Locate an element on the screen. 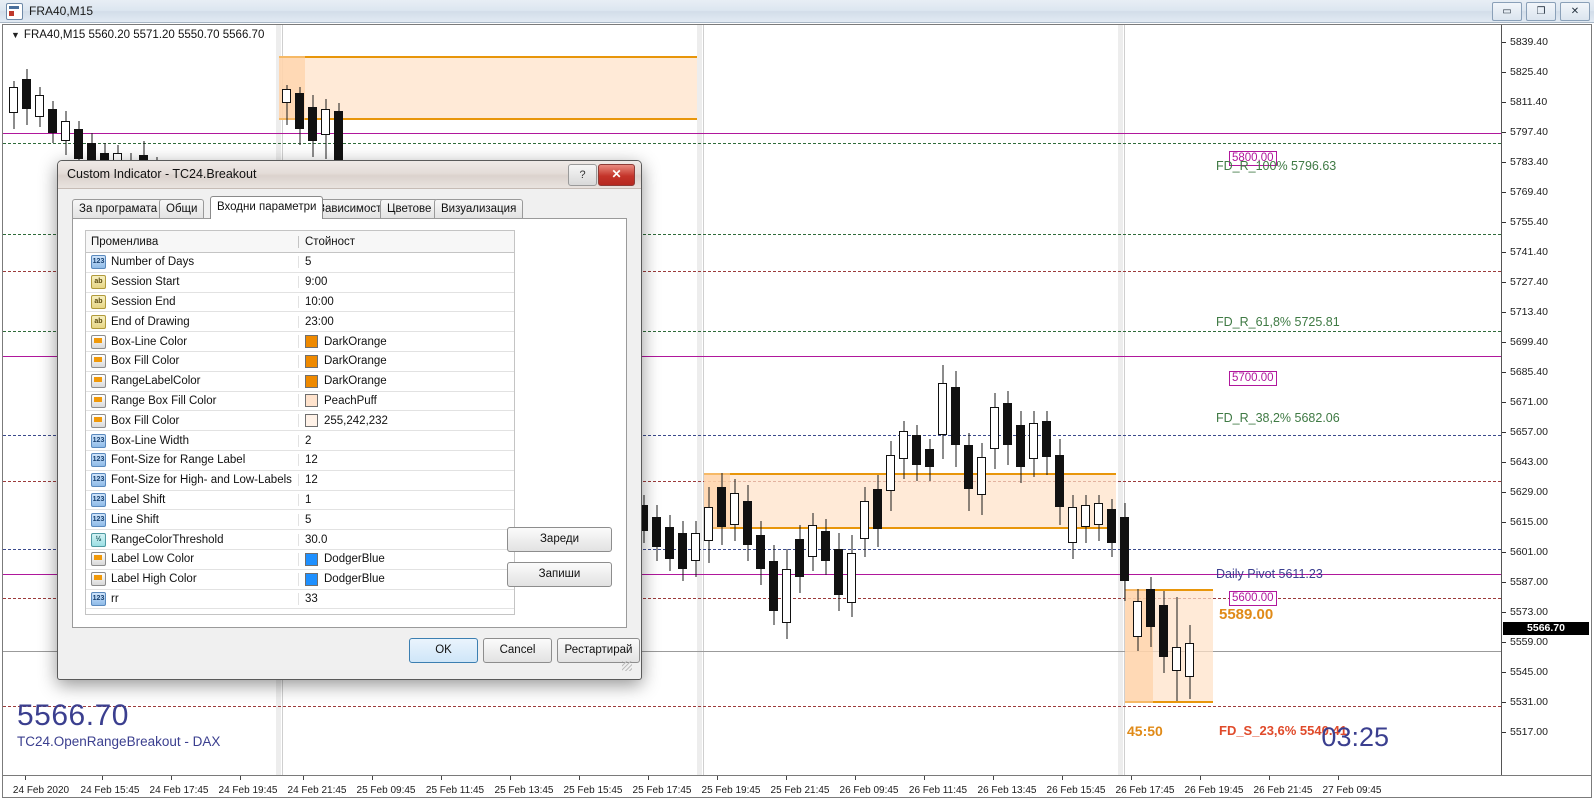  table-row: 123 Font-Size for Range Label 12 is located at coordinates (300, 461).